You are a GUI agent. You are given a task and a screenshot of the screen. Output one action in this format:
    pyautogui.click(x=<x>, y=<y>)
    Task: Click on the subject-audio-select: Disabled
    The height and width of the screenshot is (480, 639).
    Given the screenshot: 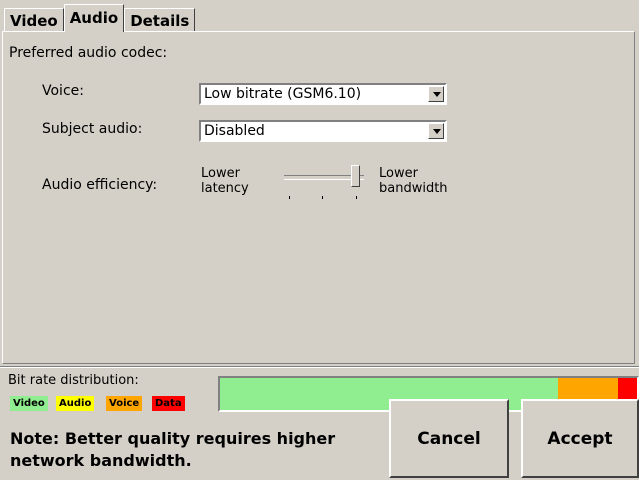 What is the action you would take?
    pyautogui.click(x=323, y=131)
    